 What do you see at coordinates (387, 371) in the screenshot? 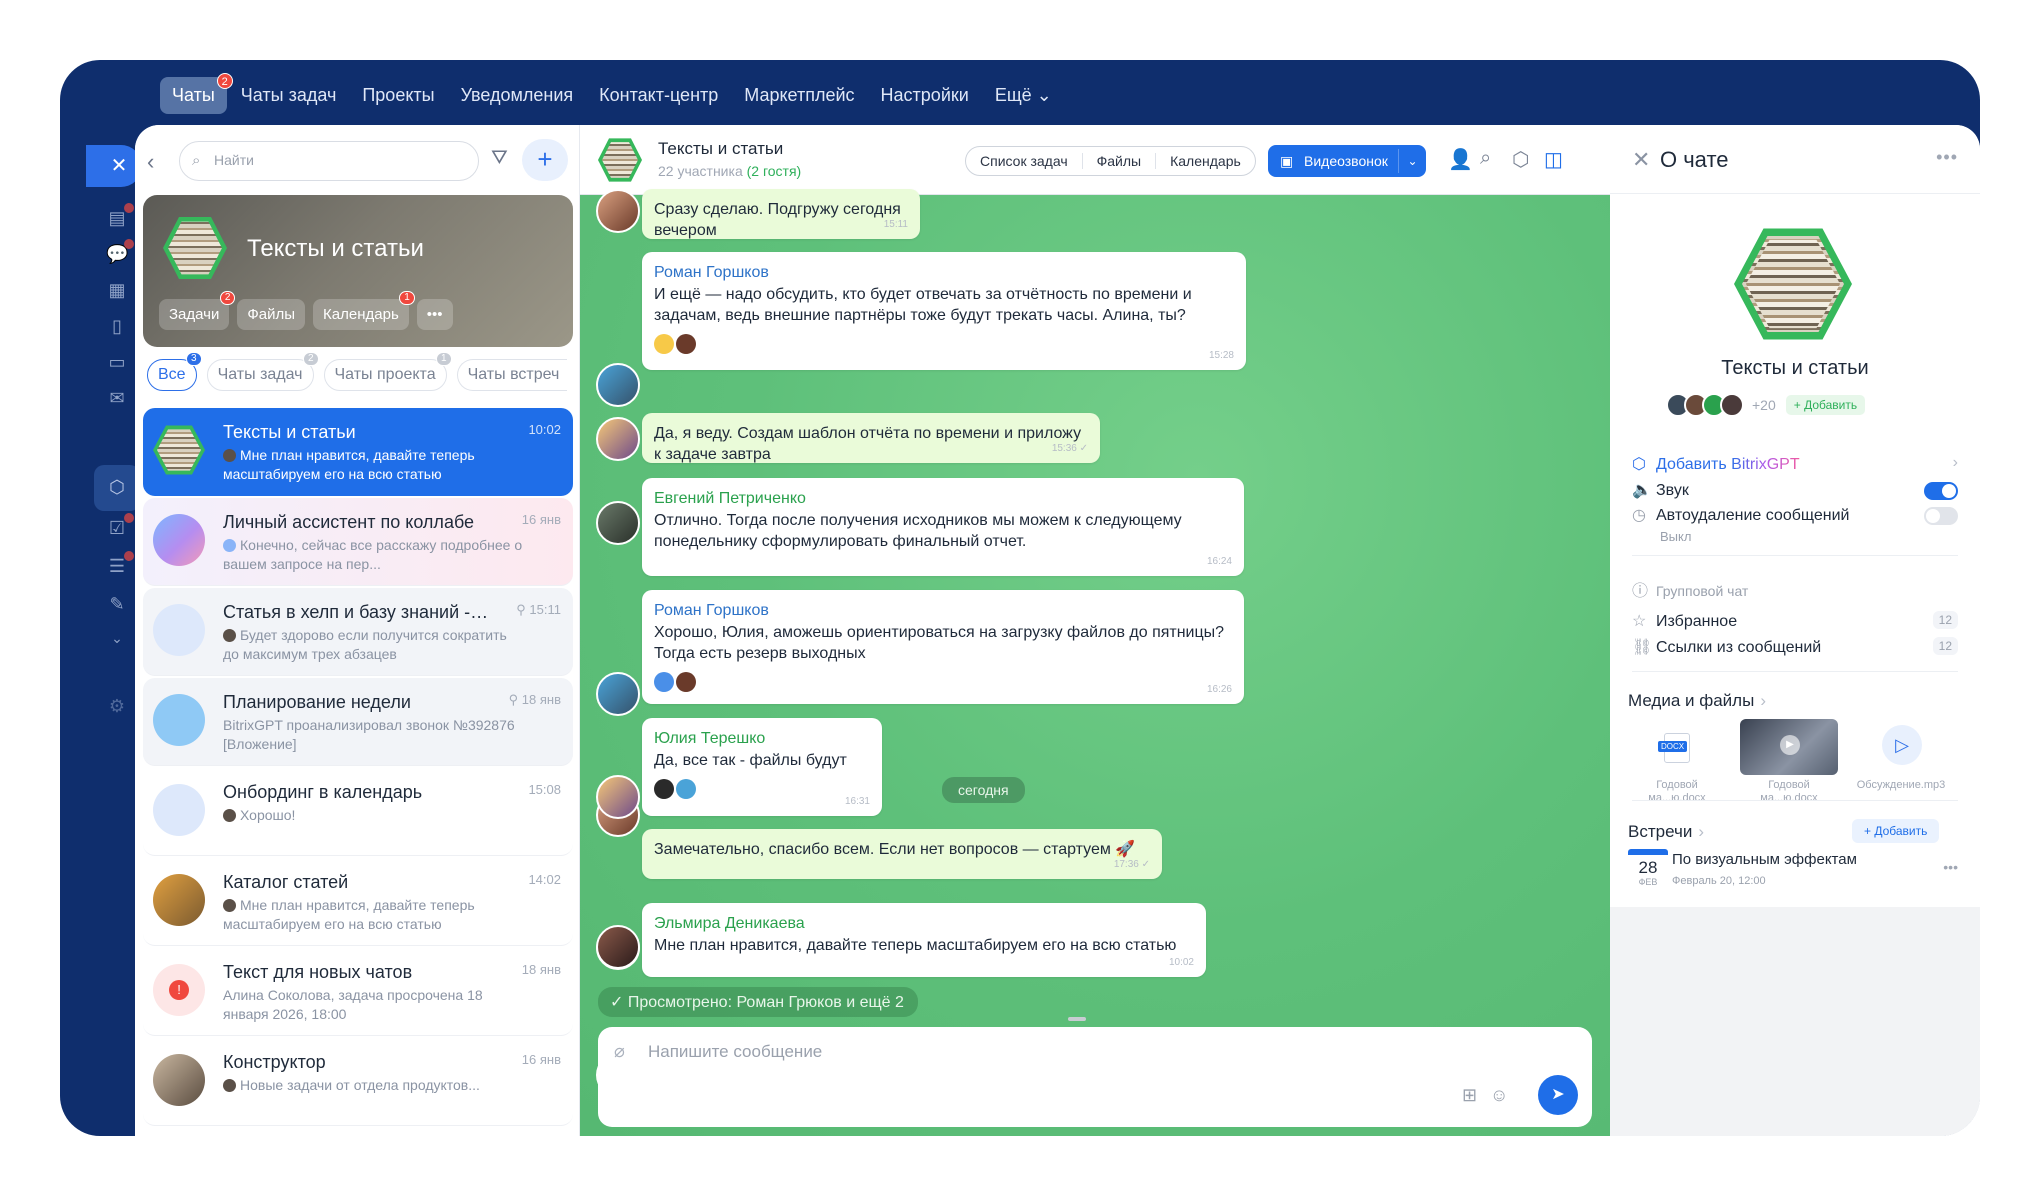
I see `filter-project-chats: Чаты проекта 1` at bounding box center [387, 371].